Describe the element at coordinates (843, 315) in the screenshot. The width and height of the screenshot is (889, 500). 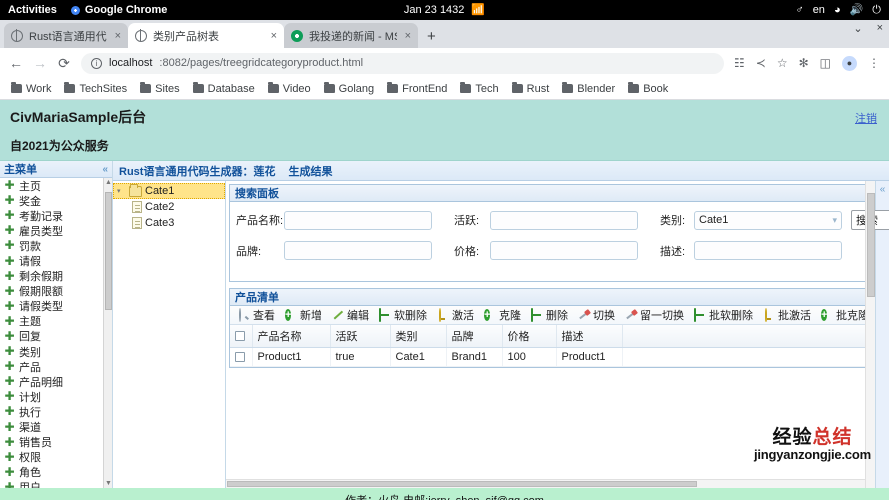
I see `batch-clone-button: + 批克隆` at that location.